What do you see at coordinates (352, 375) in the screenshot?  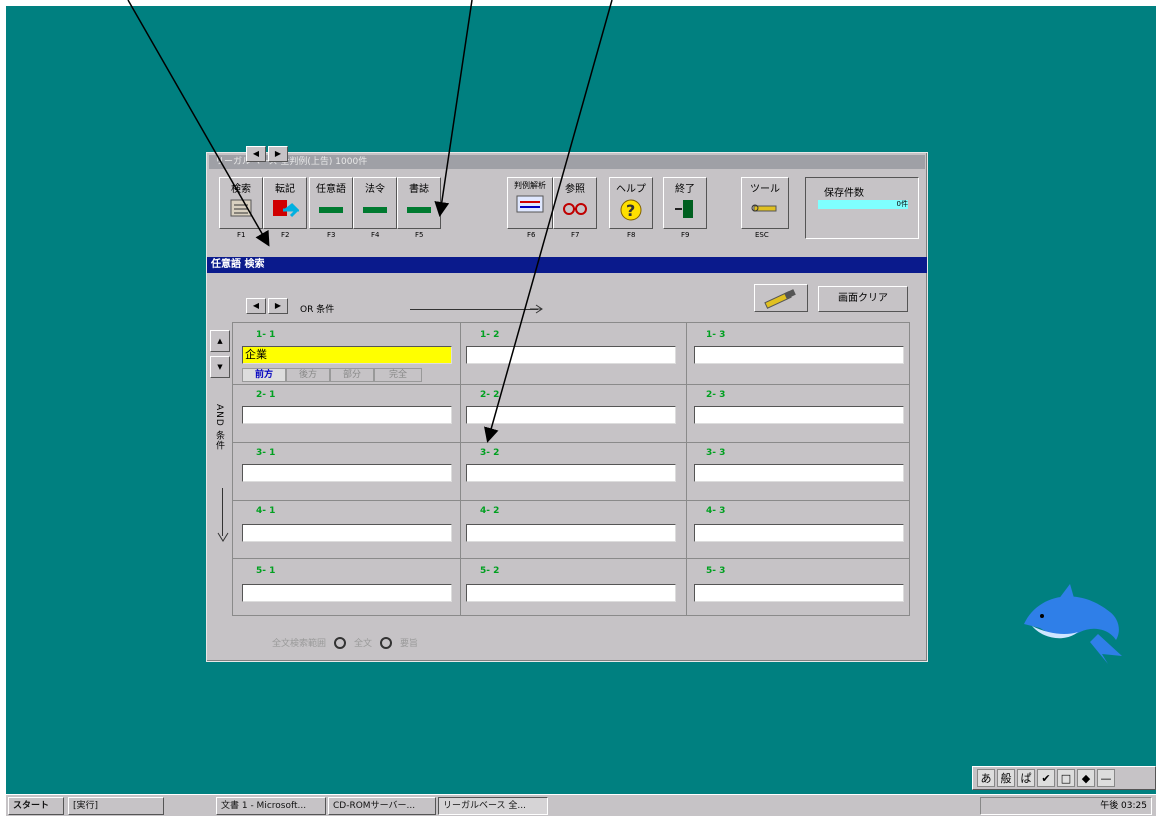 I see `match-partial-tab: 部分` at bounding box center [352, 375].